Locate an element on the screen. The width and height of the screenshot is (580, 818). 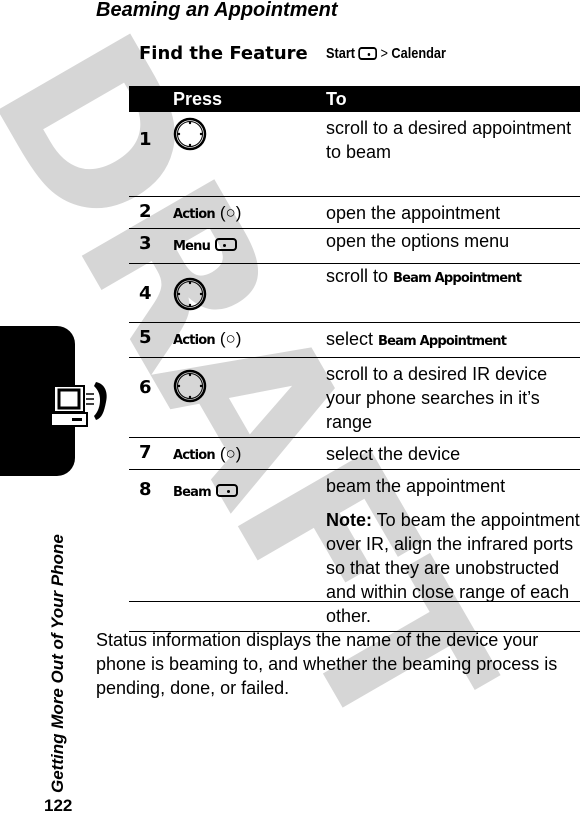
note-label: Note: is located at coordinates (349, 519).